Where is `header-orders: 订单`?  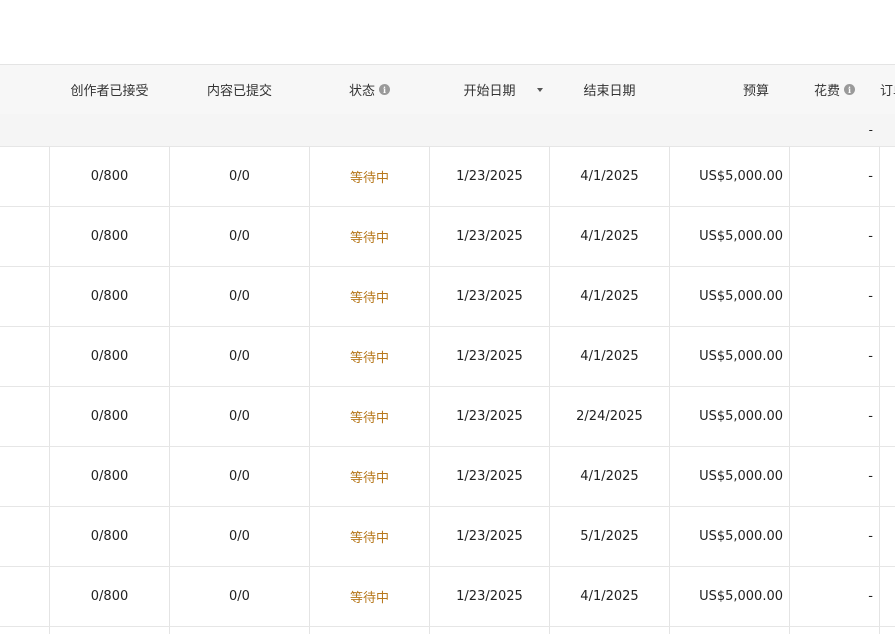
header-orders: 订单 is located at coordinates (887, 89).